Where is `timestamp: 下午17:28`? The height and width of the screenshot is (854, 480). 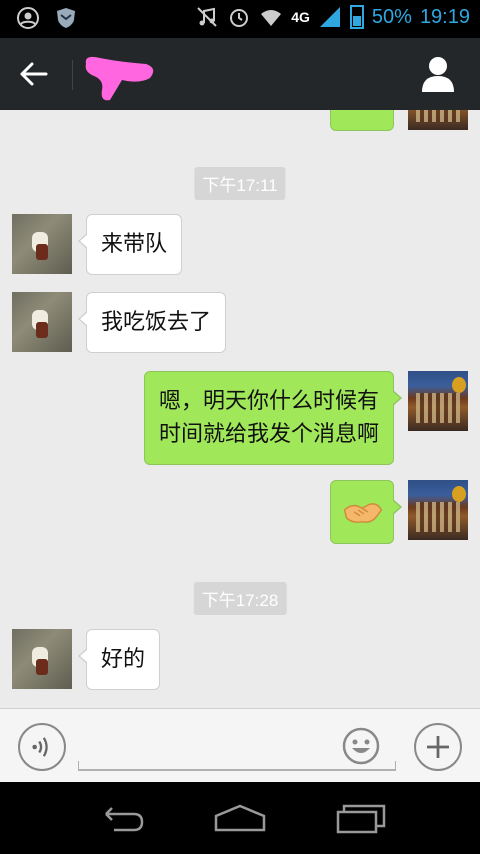
timestamp: 下午17:28 is located at coordinates (240, 598).